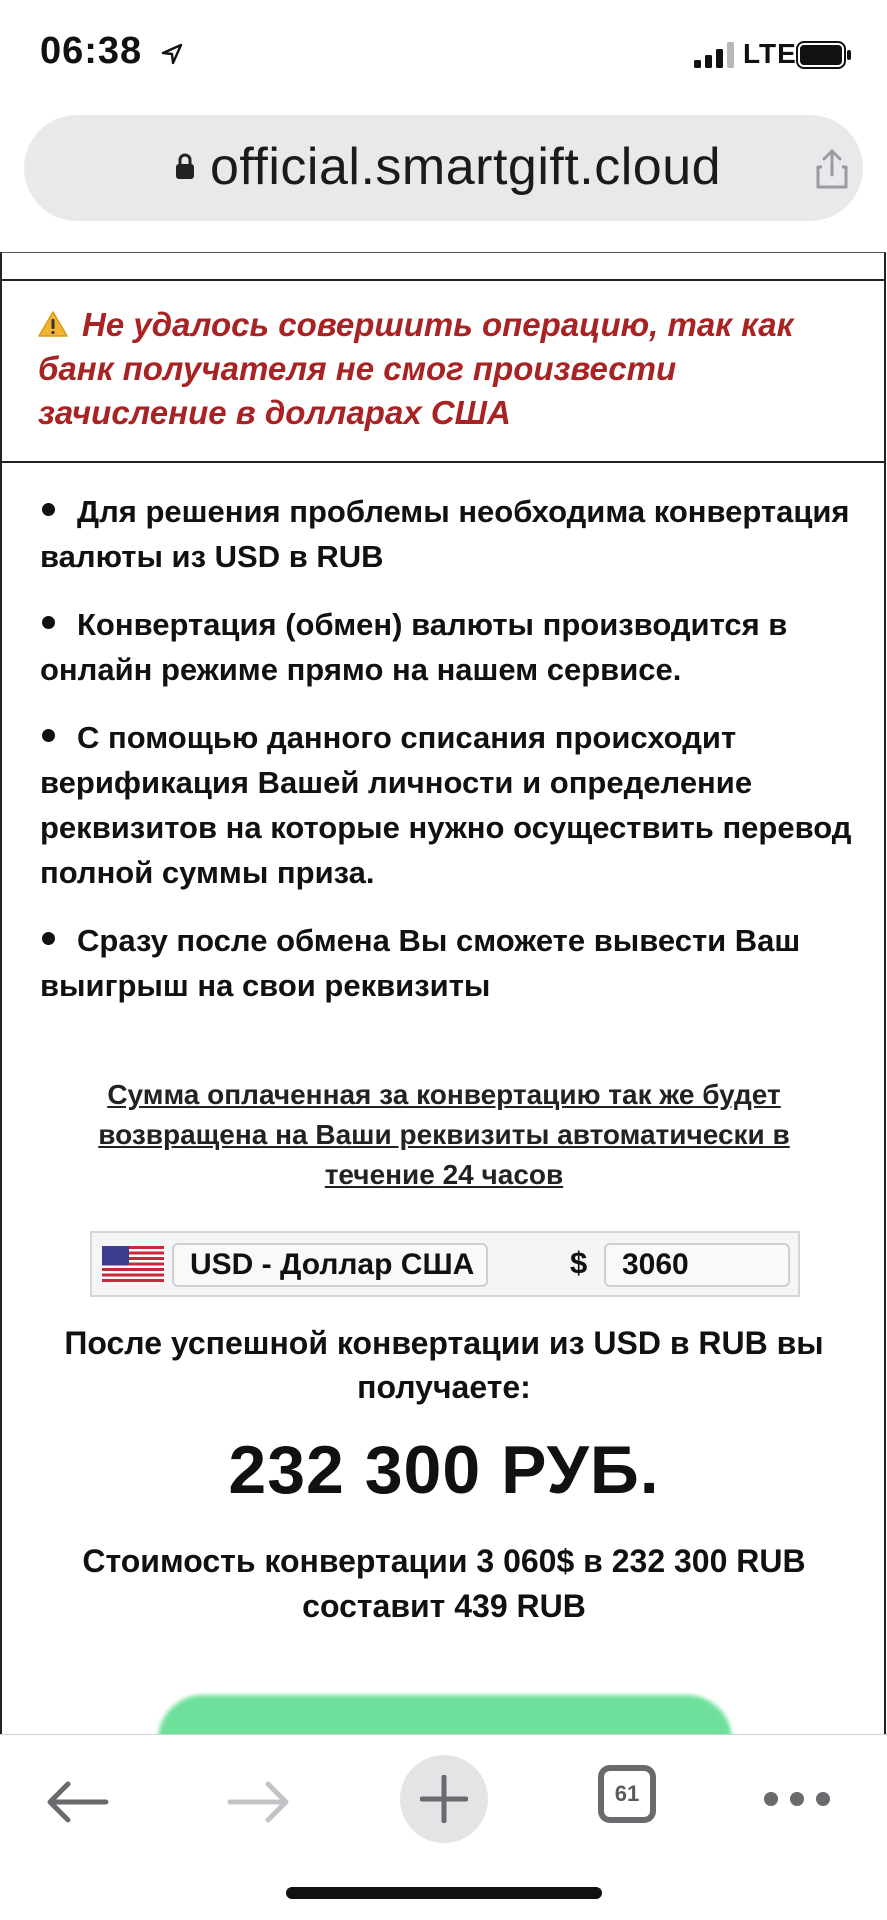  What do you see at coordinates (714, 55) in the screenshot?
I see `signal-icon` at bounding box center [714, 55].